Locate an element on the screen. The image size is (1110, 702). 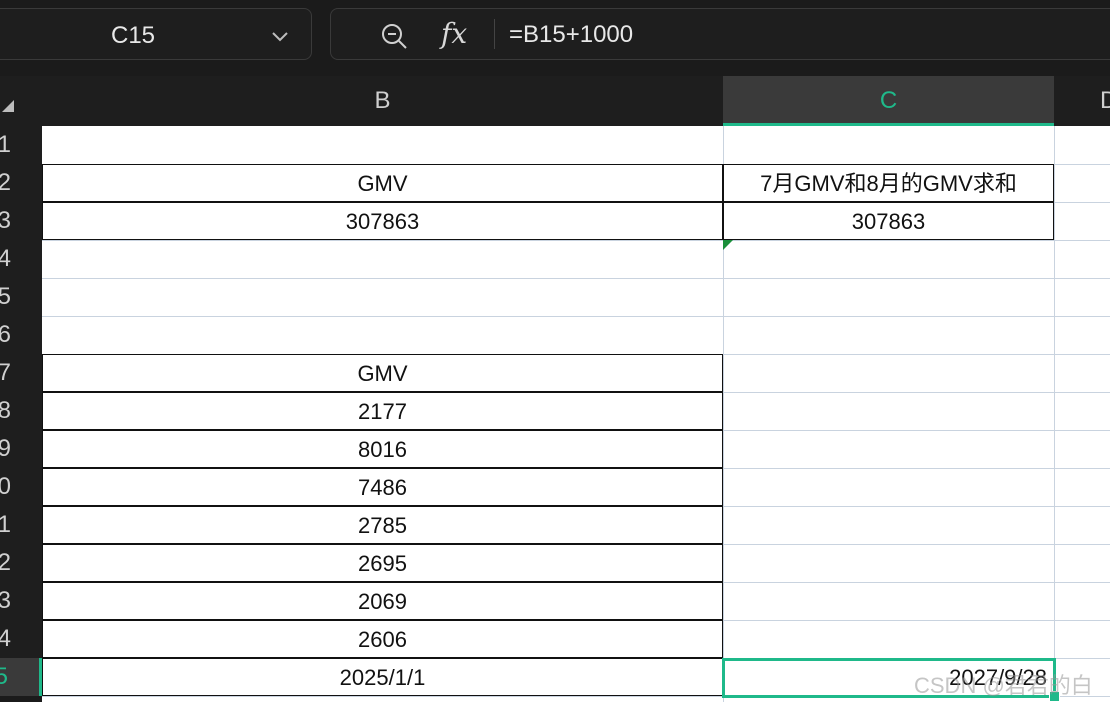
watermark: CSDN @君君的白菜 is located at coordinates (1003, 685).